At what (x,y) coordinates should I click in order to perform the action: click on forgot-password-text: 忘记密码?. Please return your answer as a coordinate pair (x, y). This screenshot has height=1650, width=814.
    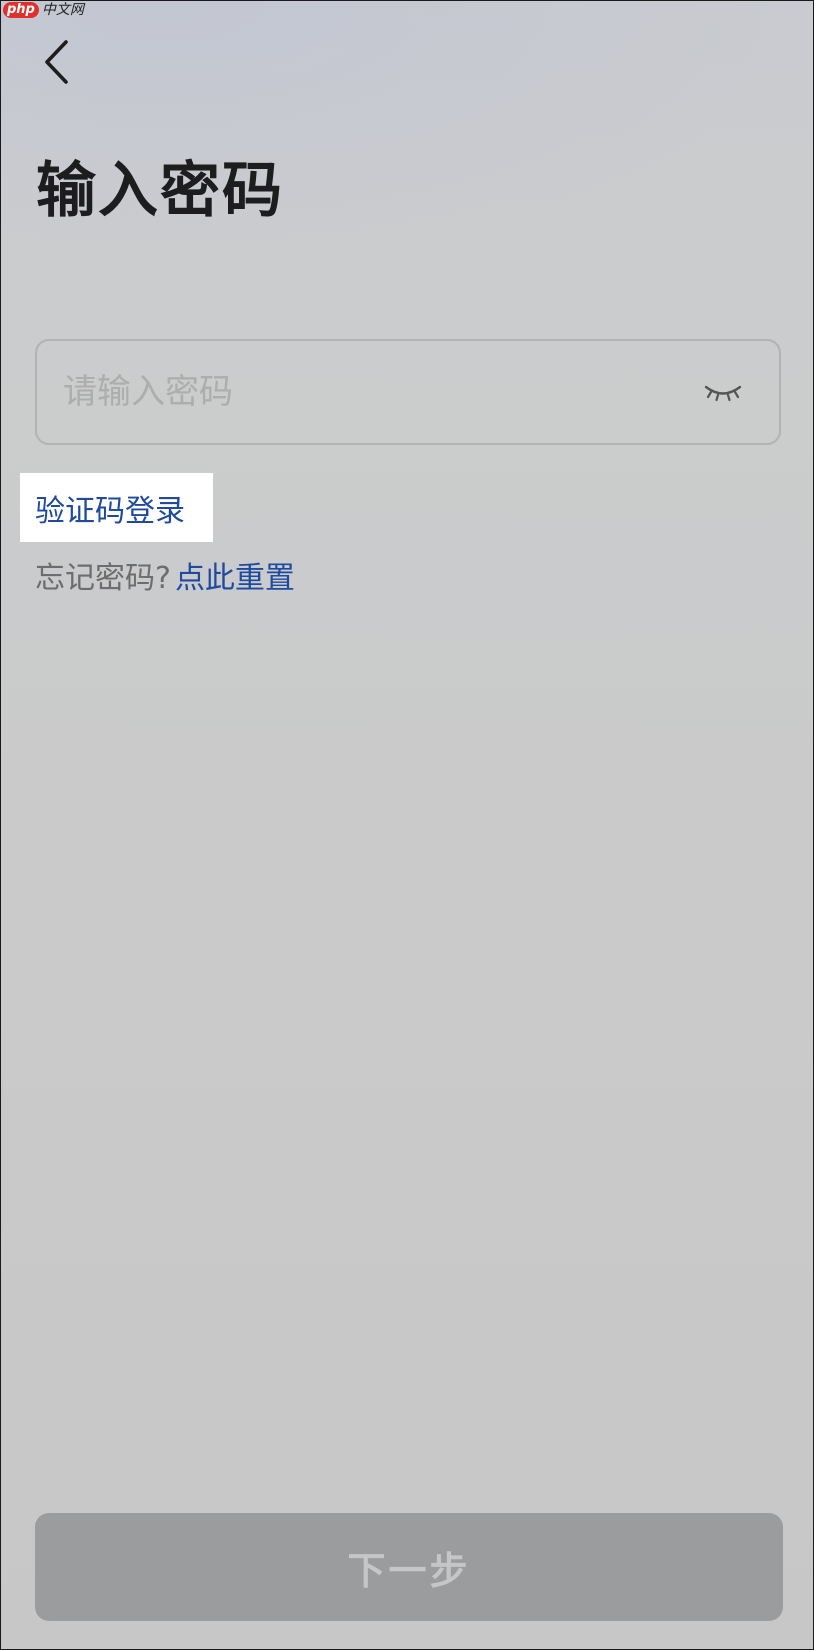
    Looking at the image, I should click on (103, 578).